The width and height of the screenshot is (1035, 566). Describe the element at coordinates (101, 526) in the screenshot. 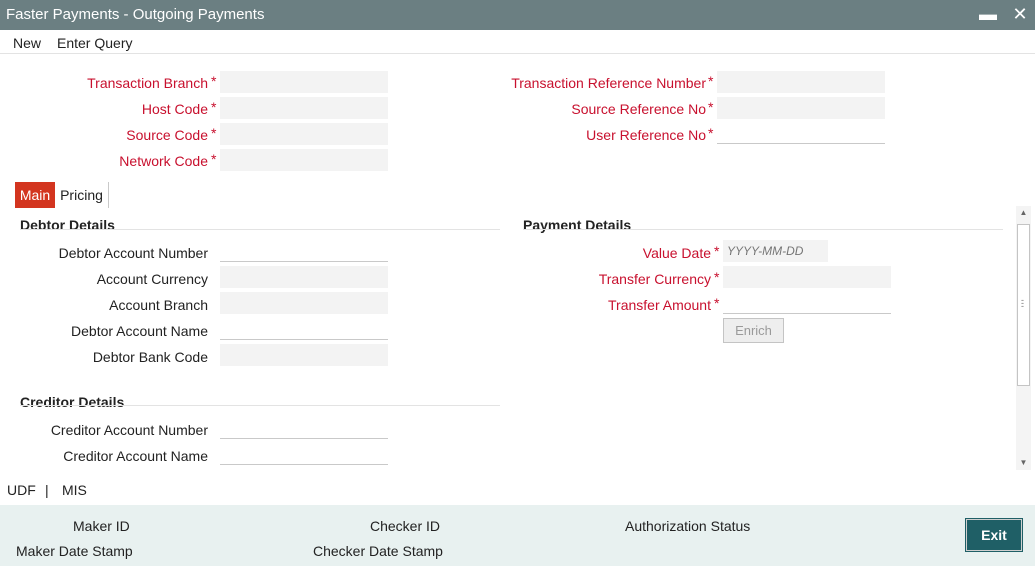

I see `maker-id-label: Maker ID` at that location.